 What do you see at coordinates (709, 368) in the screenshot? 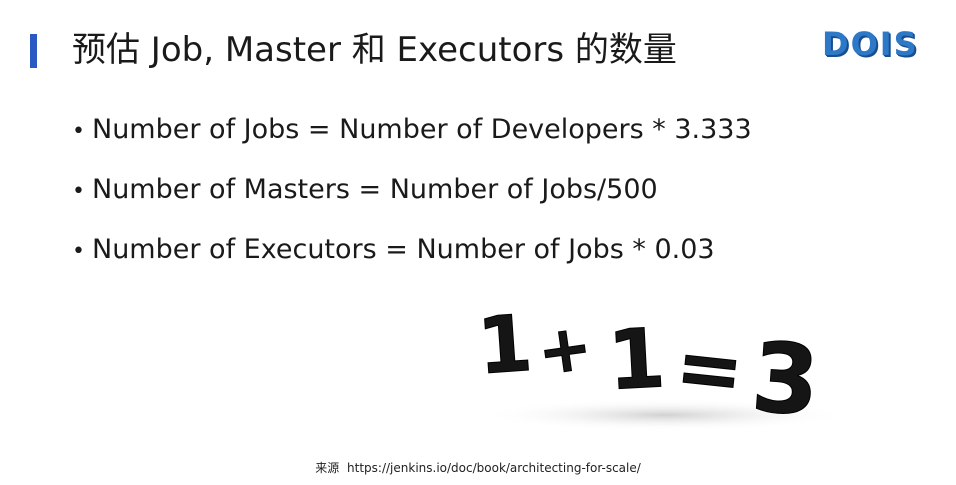
I see `glyph-equals: =` at bounding box center [709, 368].